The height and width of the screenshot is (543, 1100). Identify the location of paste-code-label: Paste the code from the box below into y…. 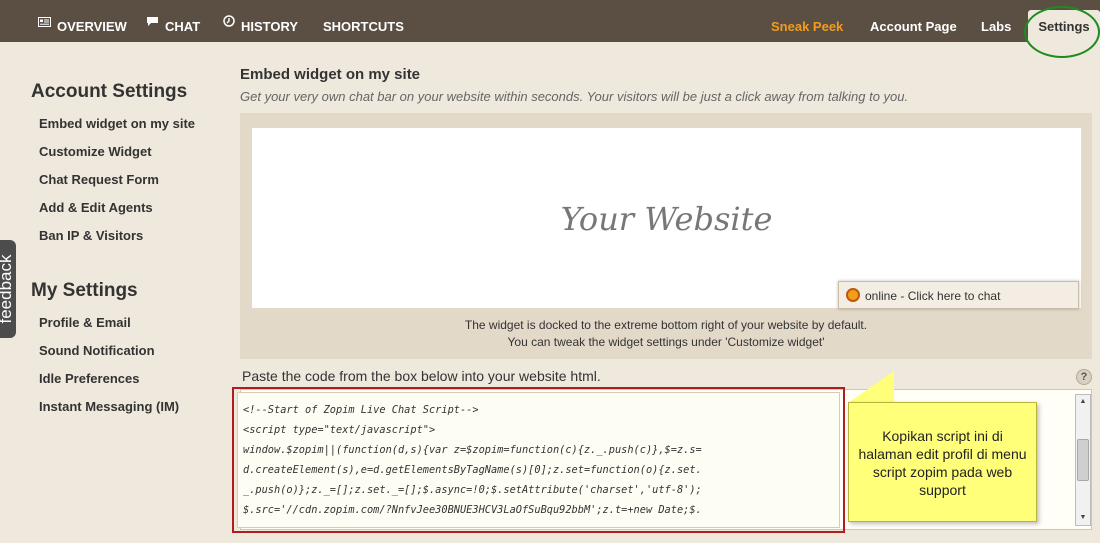
(421, 376).